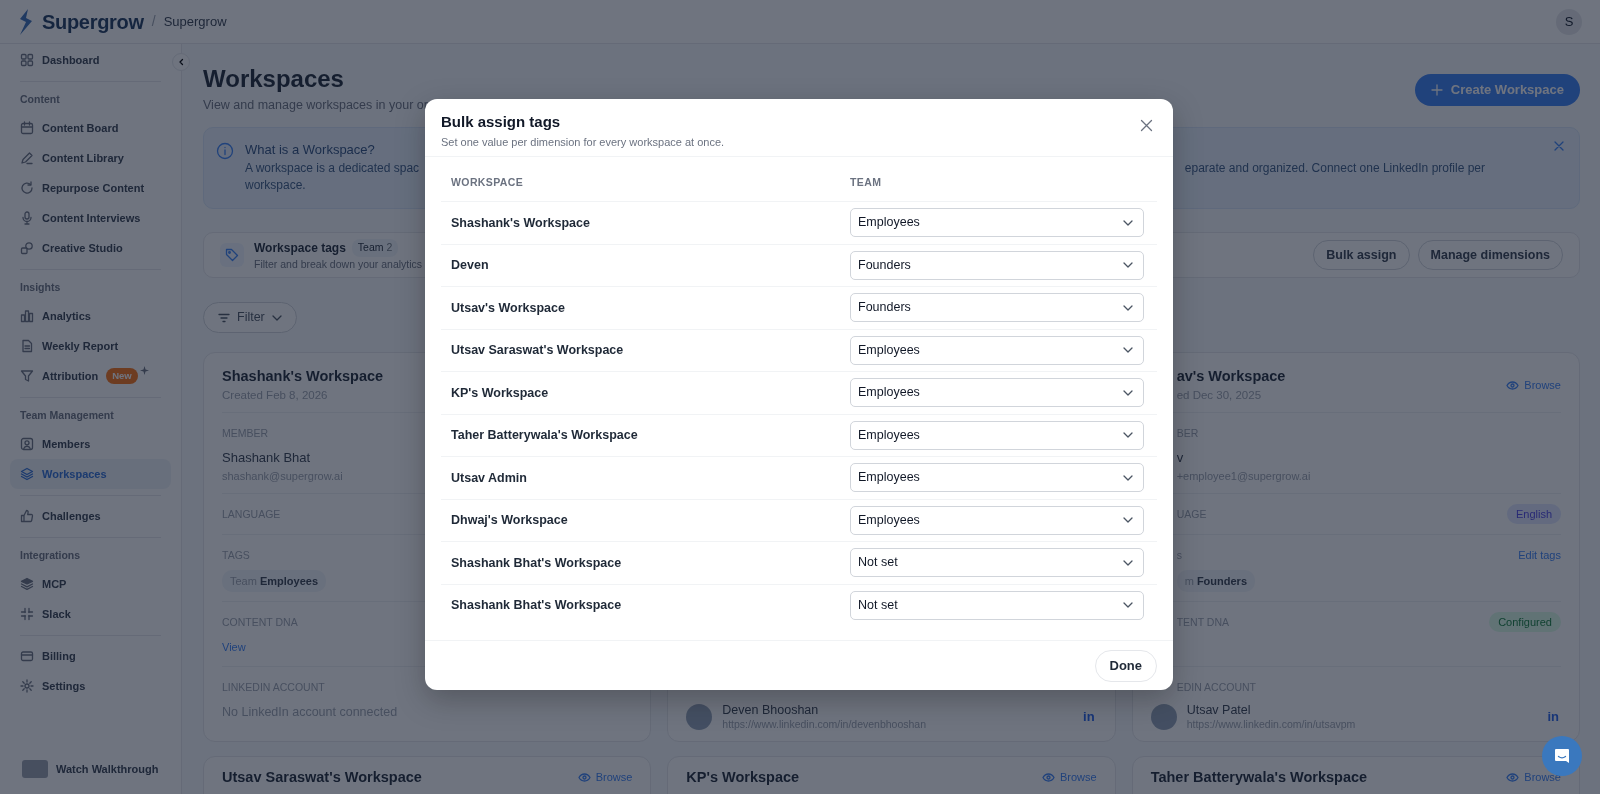  What do you see at coordinates (303, 376) in the screenshot?
I see `card-title: Shashank's Workspace` at bounding box center [303, 376].